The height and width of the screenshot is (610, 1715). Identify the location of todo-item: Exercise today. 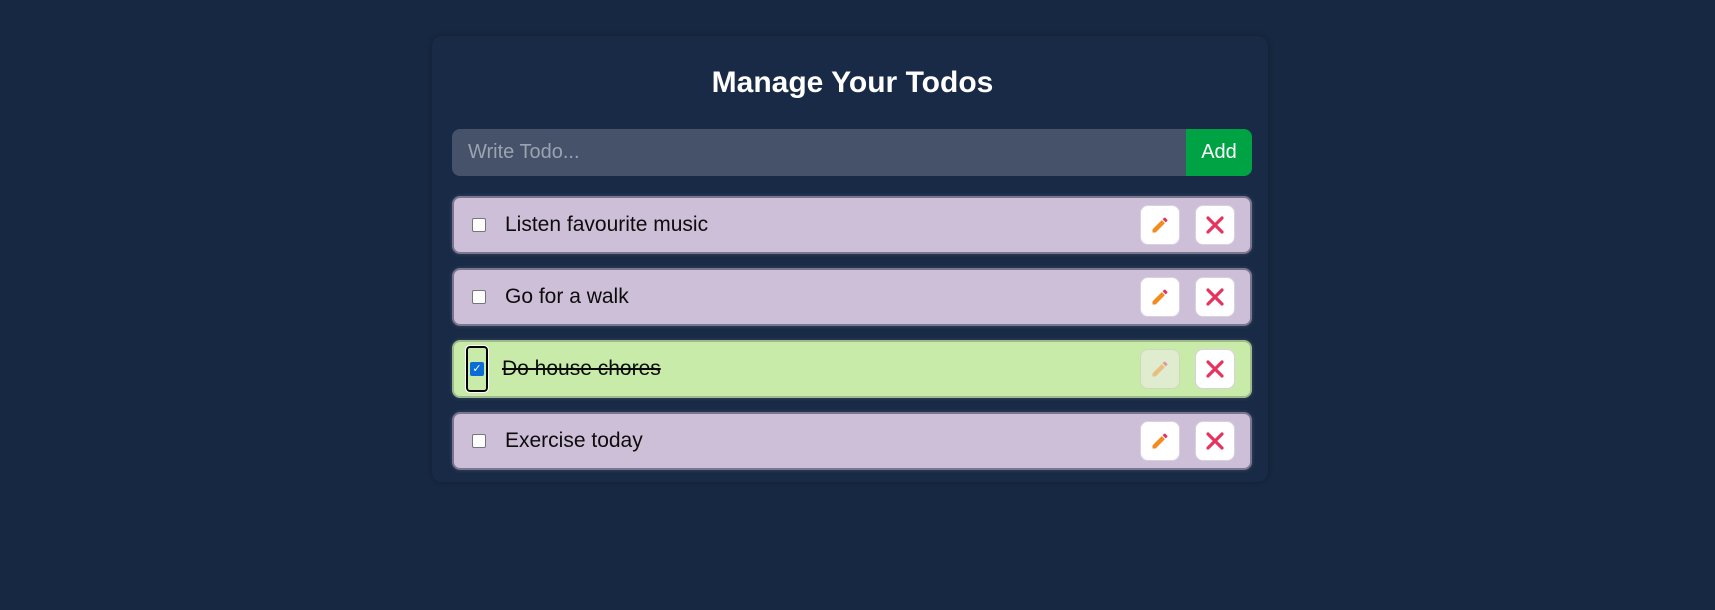
(852, 441).